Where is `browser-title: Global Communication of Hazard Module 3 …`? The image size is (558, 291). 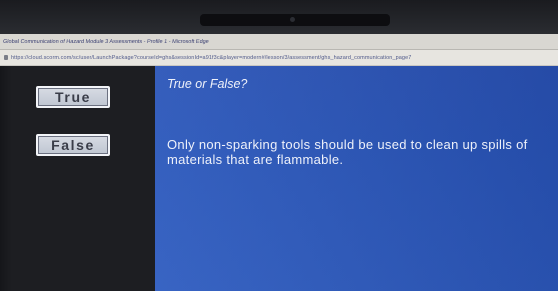
browser-title: Global Communication of Hazard Module 3 … is located at coordinates (106, 41).